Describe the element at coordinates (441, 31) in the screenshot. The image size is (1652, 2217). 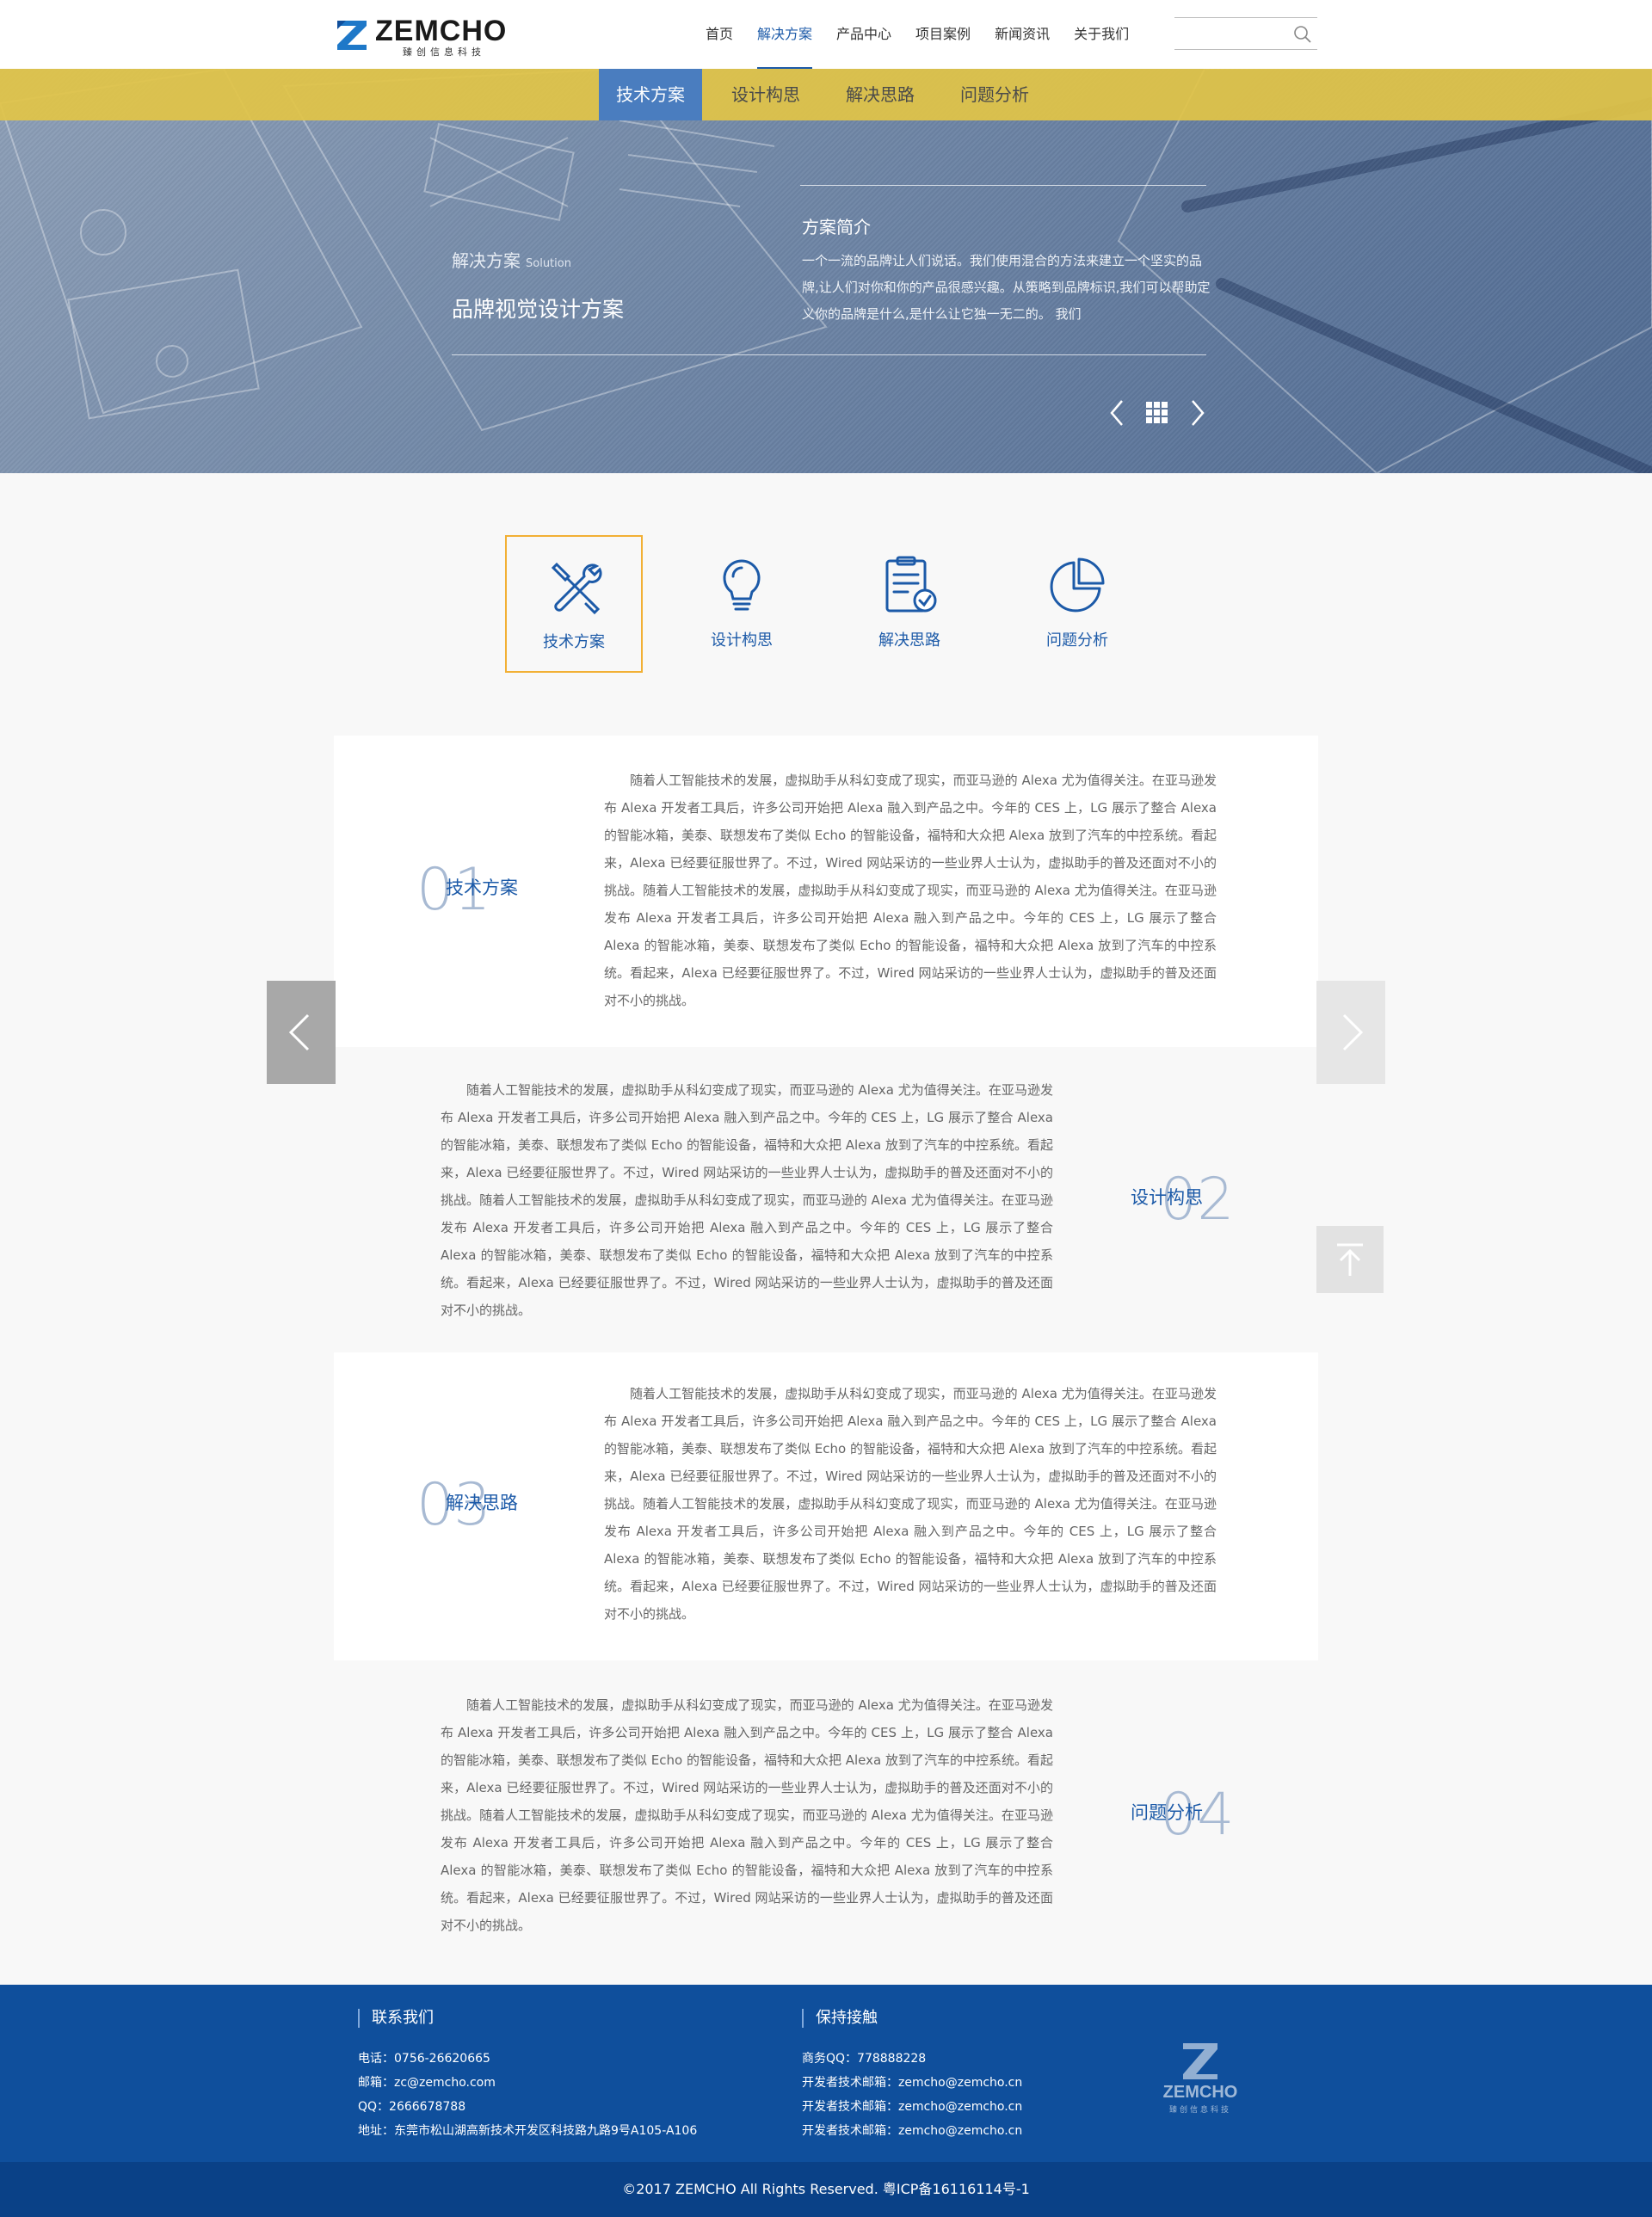
I see `brand-name: ZEMCHO` at that location.